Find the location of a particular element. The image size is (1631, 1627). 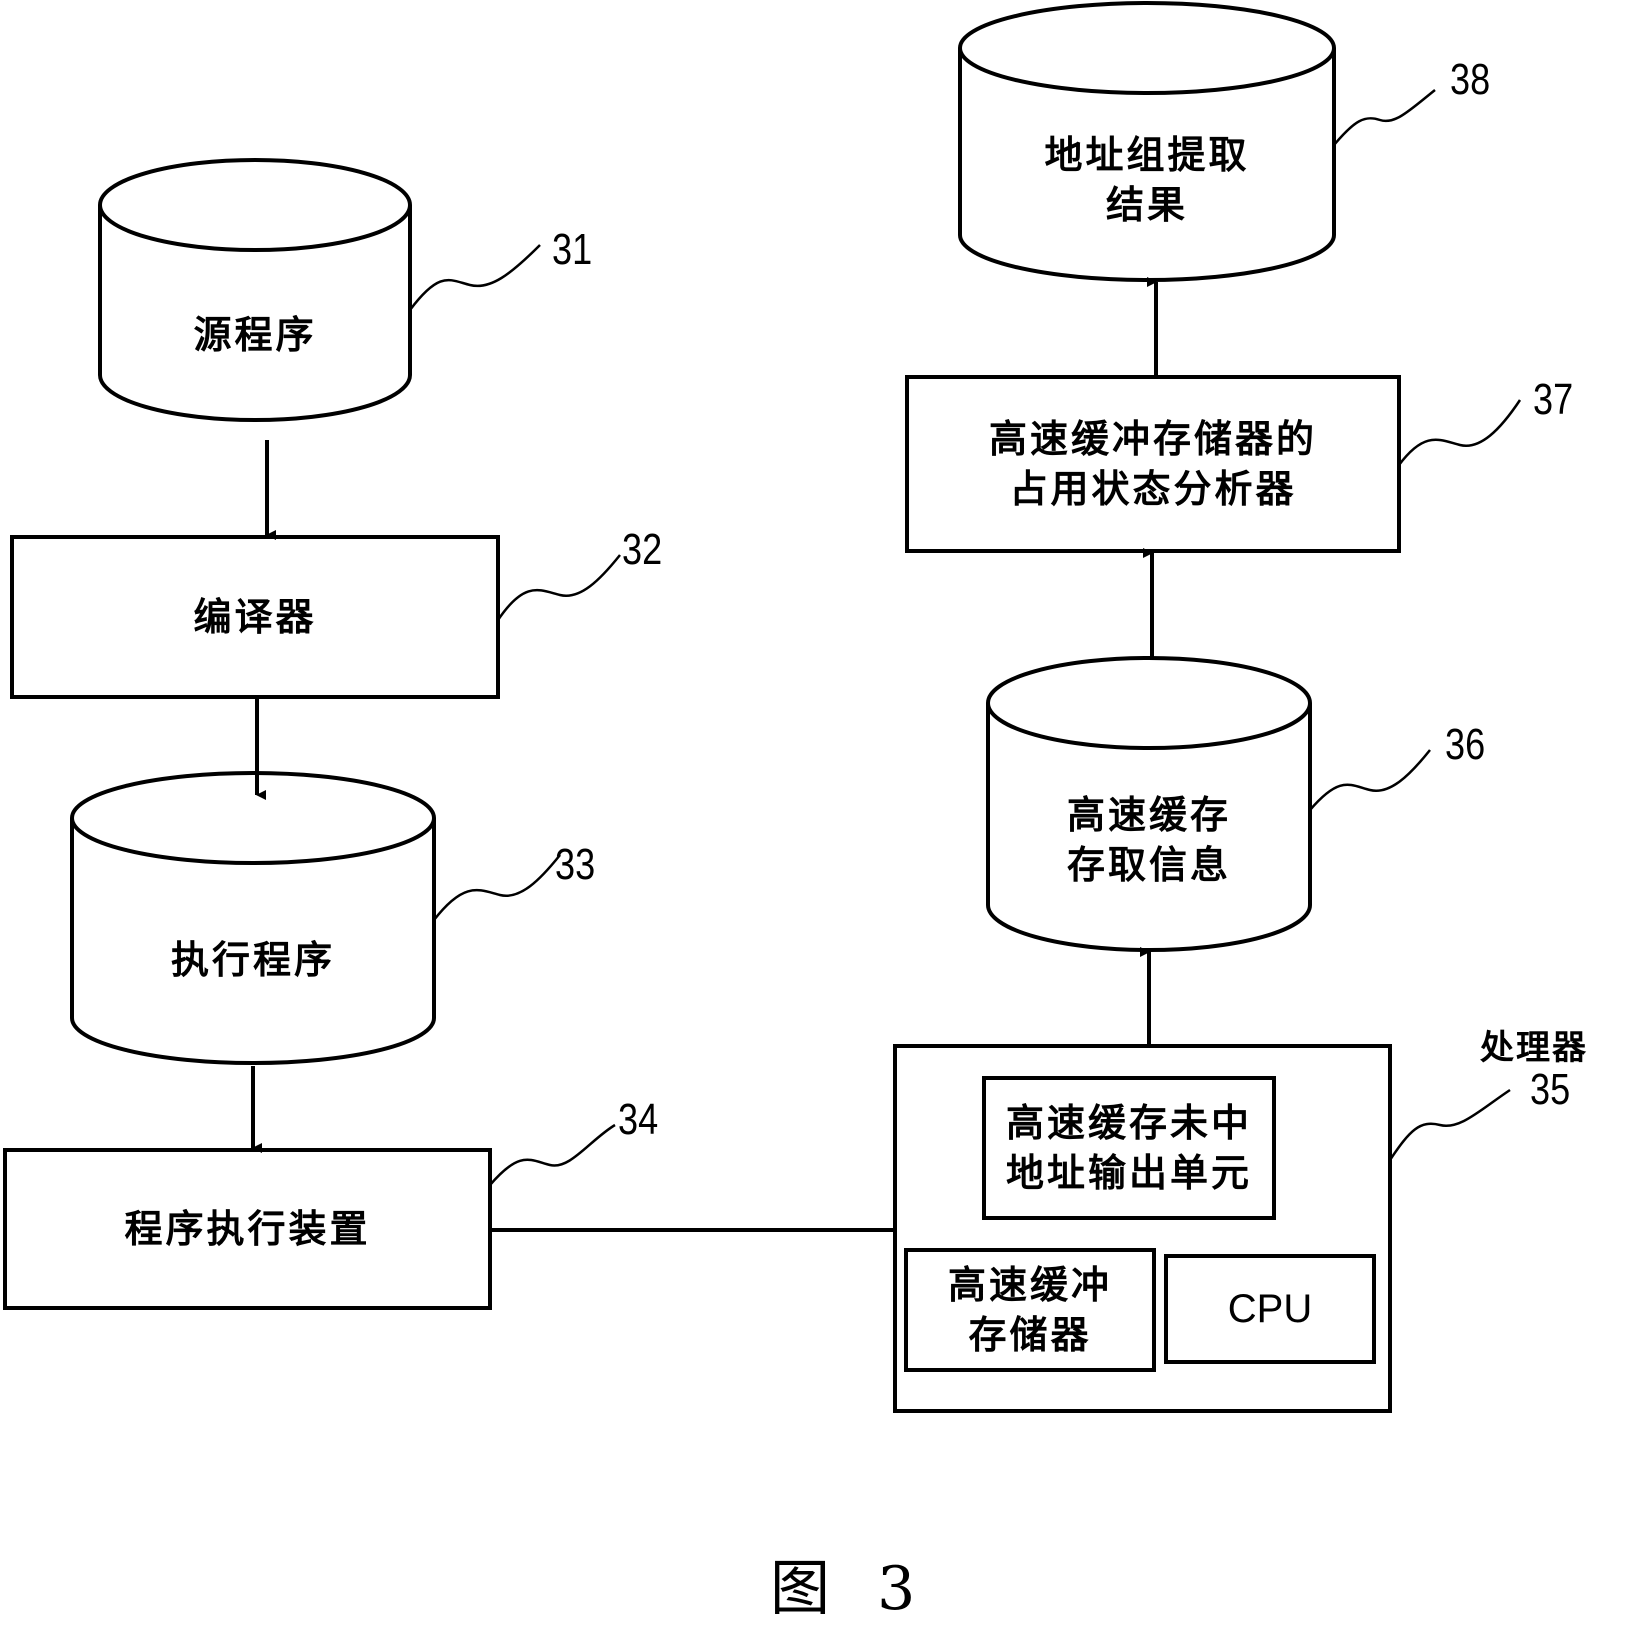

label-36: 高速缓存 存取信息 is located at coordinates (1148, 840).